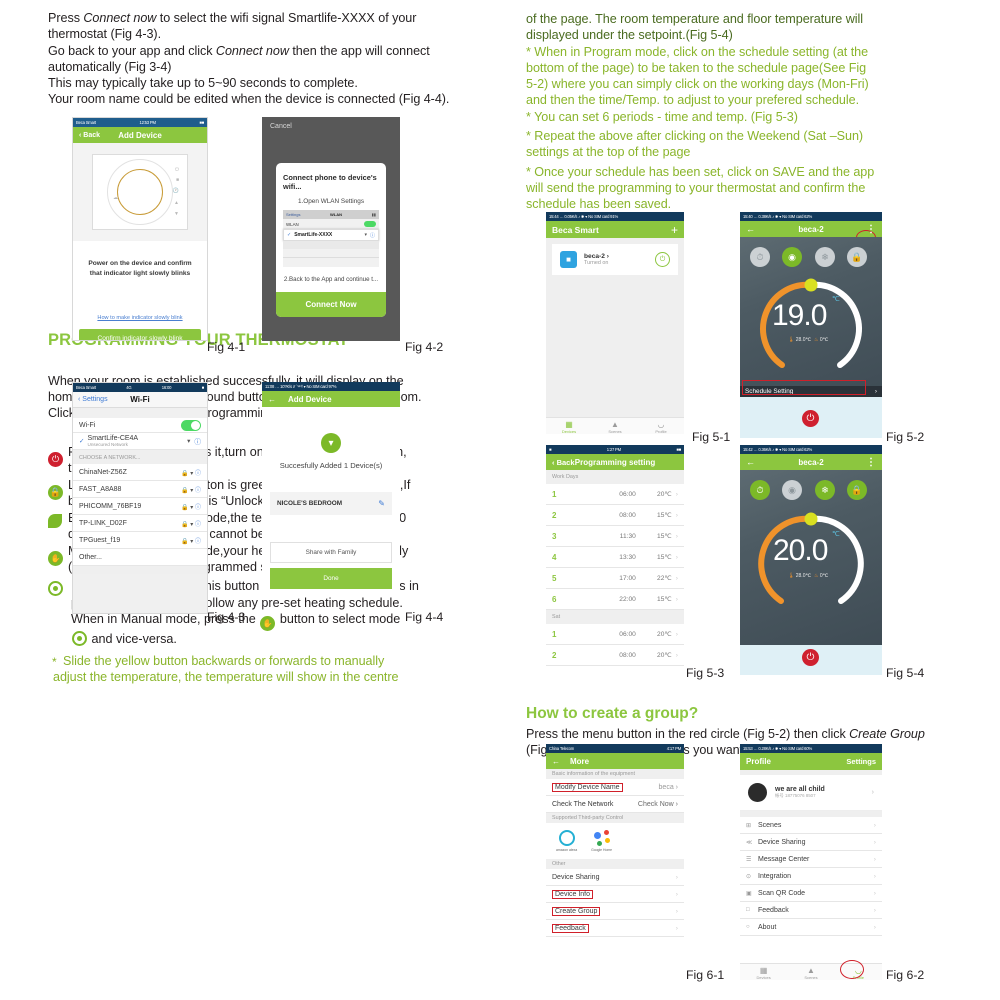 This screenshot has width=1000, height=1000. What do you see at coordinates (140, 318) in the screenshot?
I see `help-link: How to make indicator slowly blink` at bounding box center [140, 318].